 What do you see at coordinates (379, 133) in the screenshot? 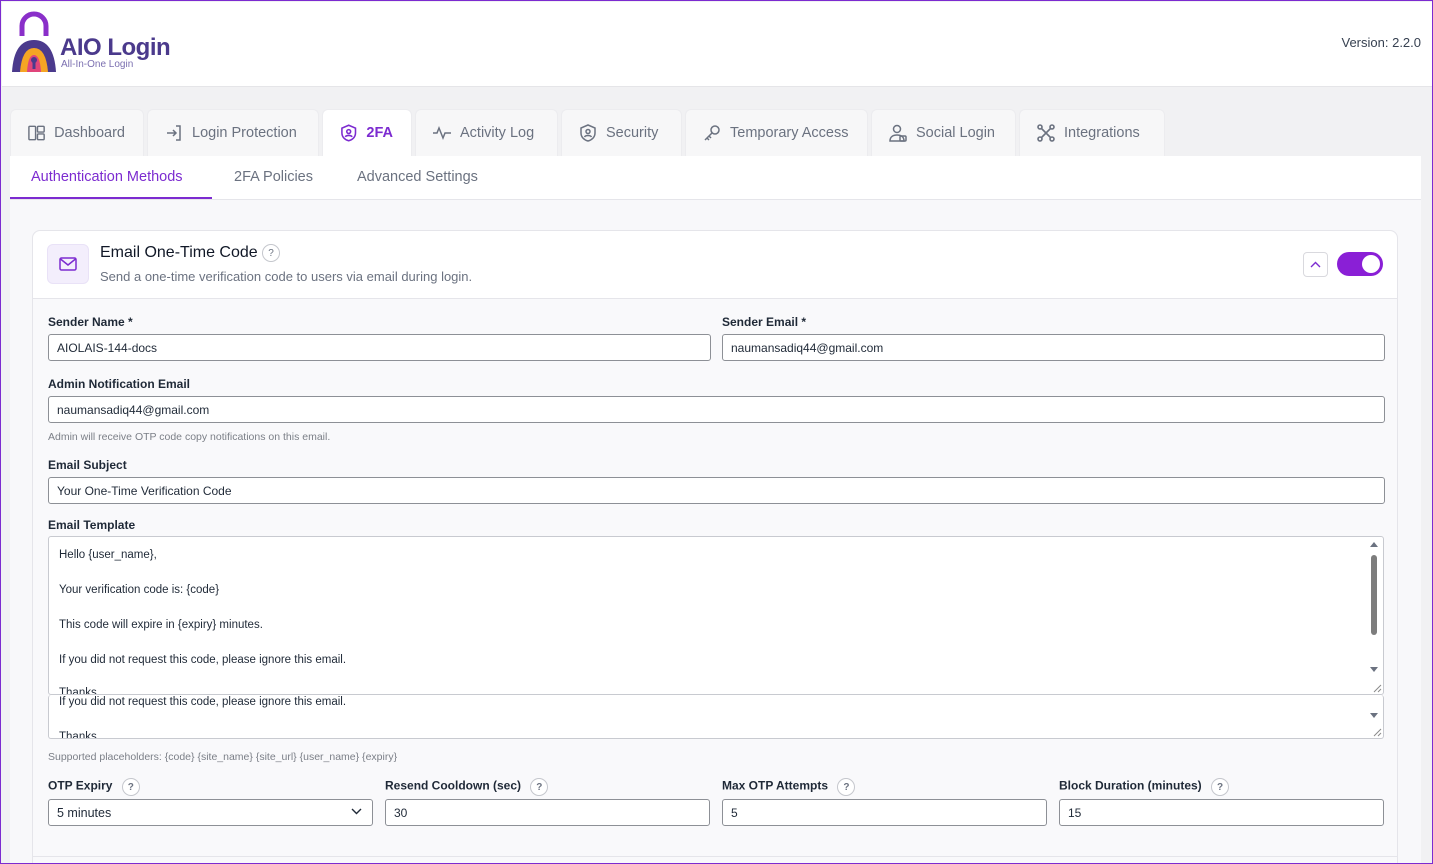
I see `tab-label: 2FA` at bounding box center [379, 133].